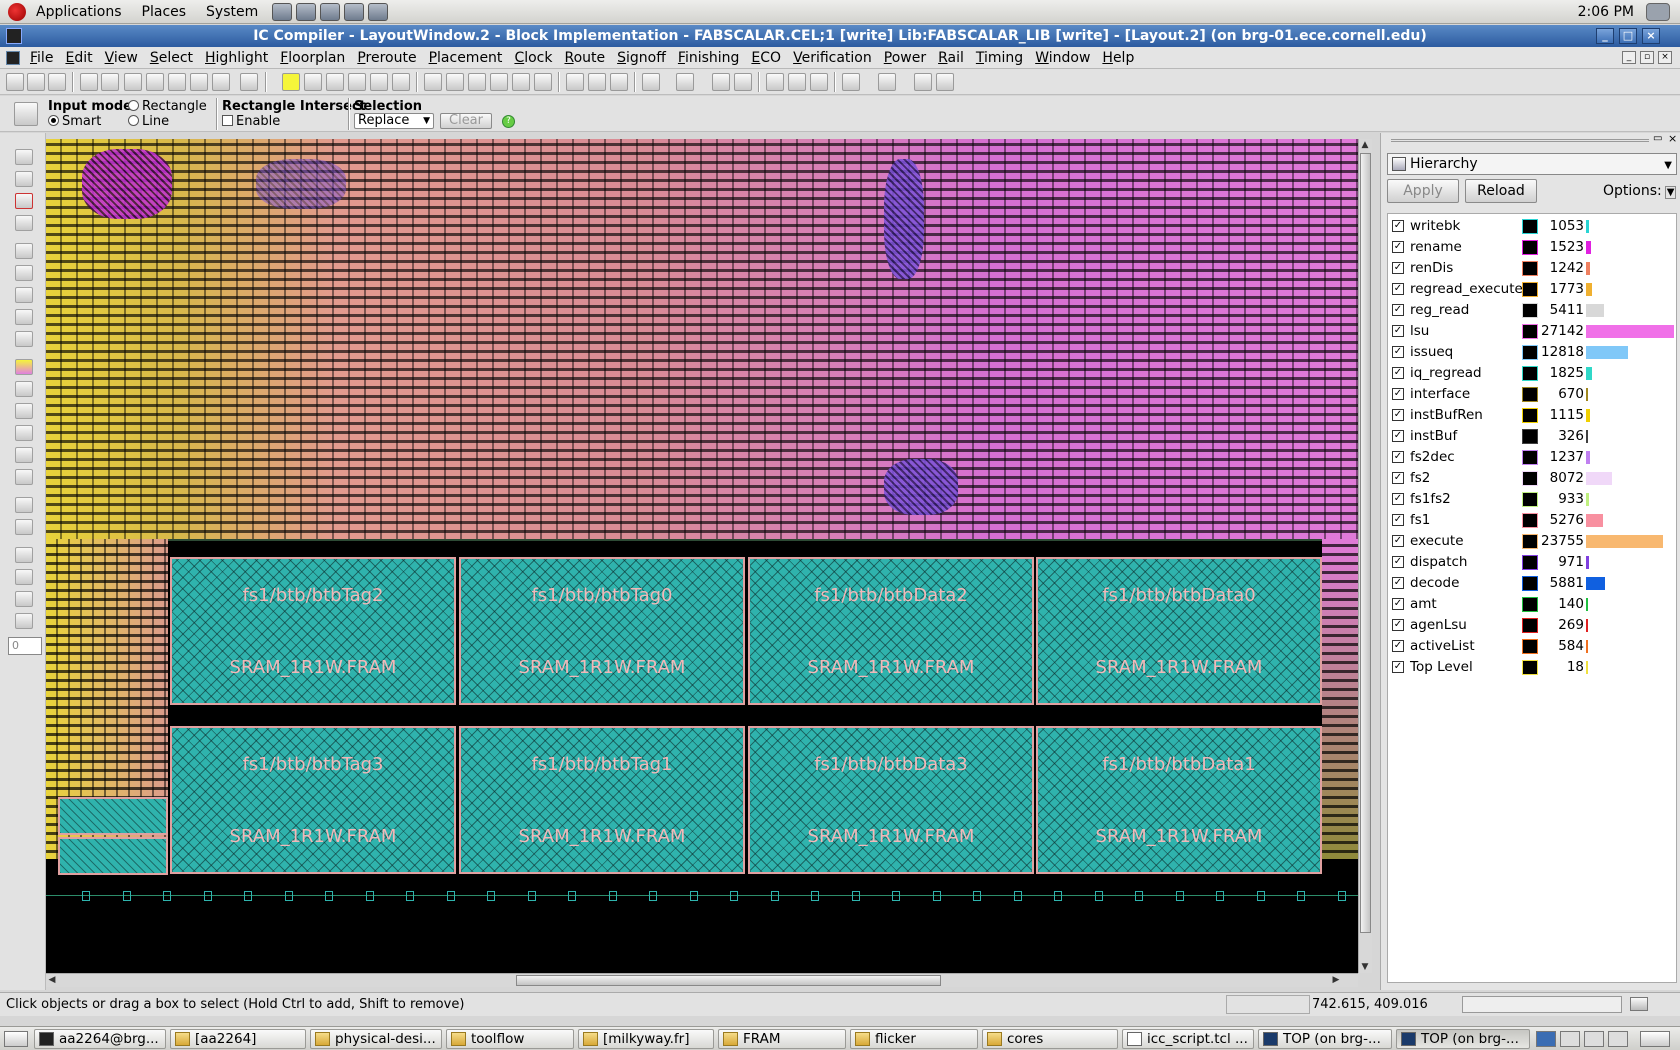  Describe the element at coordinates (306, 11) in the screenshot. I see `launcher-icon` at that location.